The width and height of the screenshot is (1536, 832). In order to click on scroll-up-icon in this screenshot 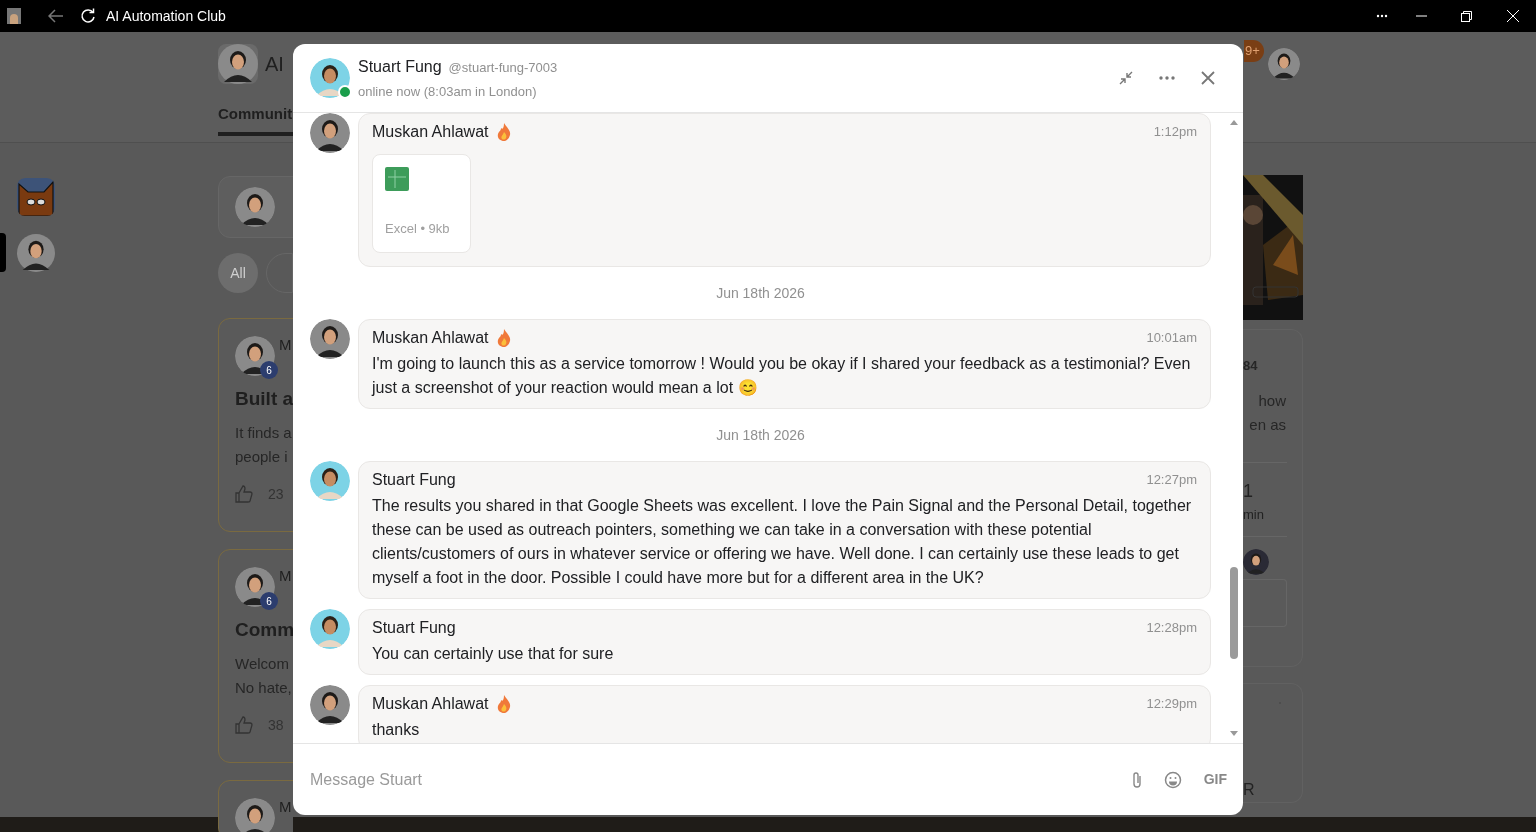, I will do `click(1234, 122)`.